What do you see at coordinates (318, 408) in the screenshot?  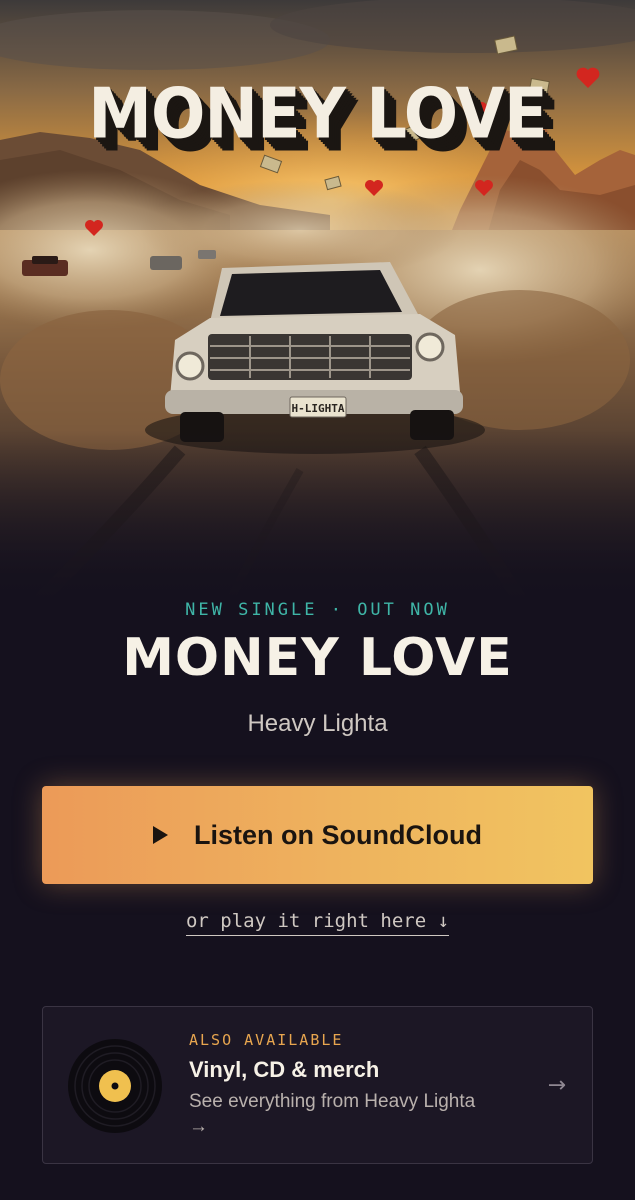 I see `license-plate-text: H-LIGHTA` at bounding box center [318, 408].